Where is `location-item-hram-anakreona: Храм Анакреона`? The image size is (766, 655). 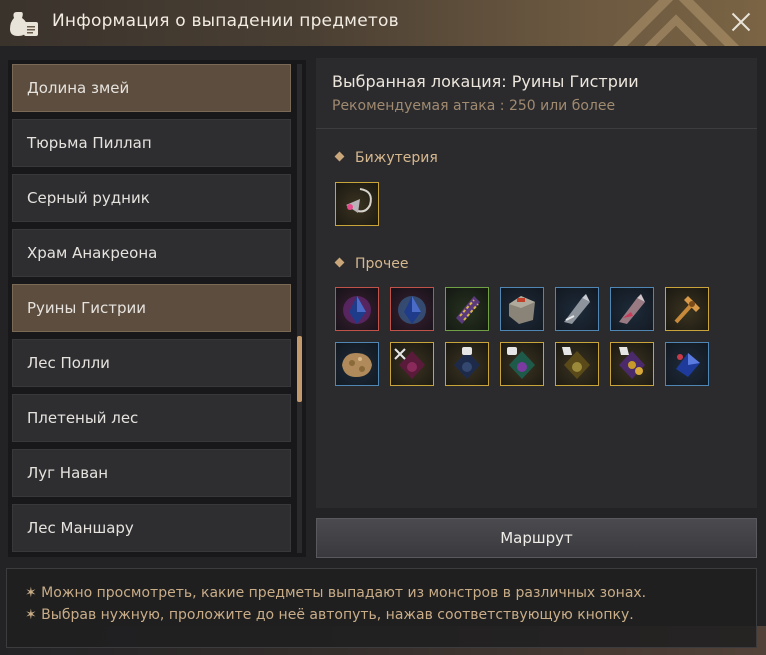 location-item-hram-anakreona: Храм Анакреона is located at coordinates (151, 253).